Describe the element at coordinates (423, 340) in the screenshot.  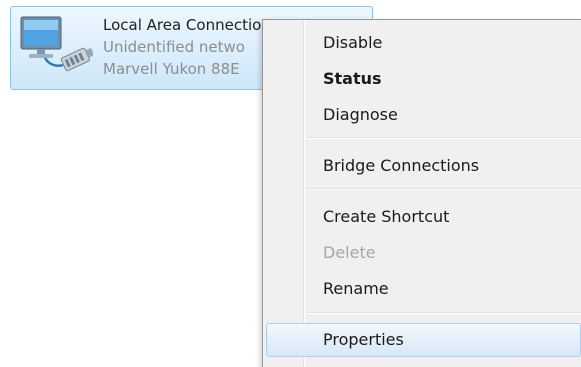
I see `menu-item-properties: Properties` at that location.